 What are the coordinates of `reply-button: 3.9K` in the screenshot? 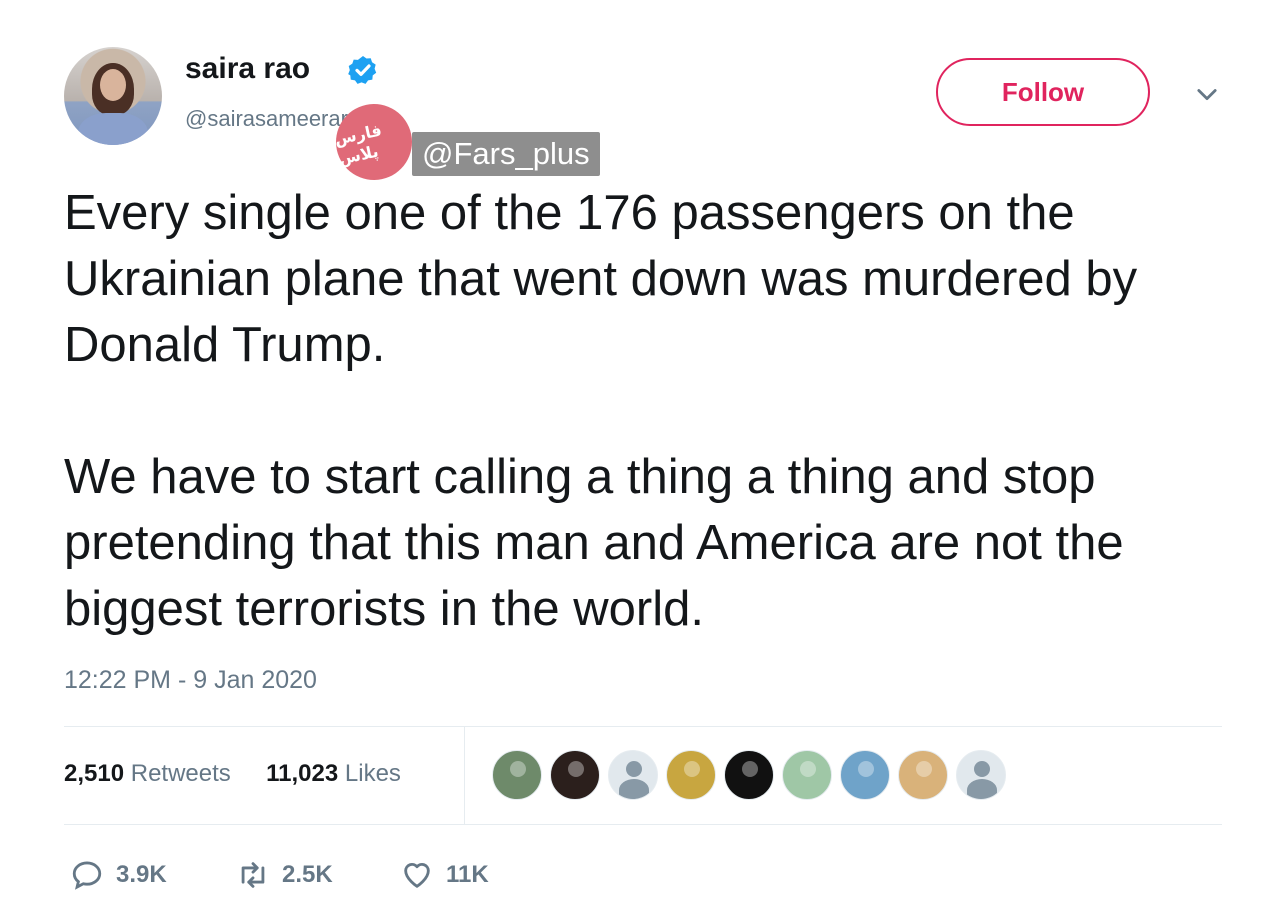 It's located at (118, 875).